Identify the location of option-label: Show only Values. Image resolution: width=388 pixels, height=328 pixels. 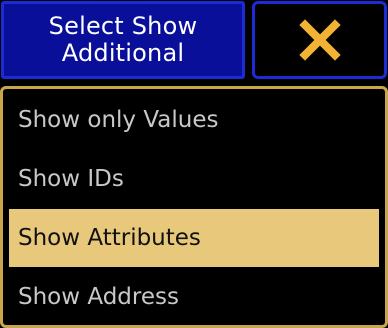
(118, 120).